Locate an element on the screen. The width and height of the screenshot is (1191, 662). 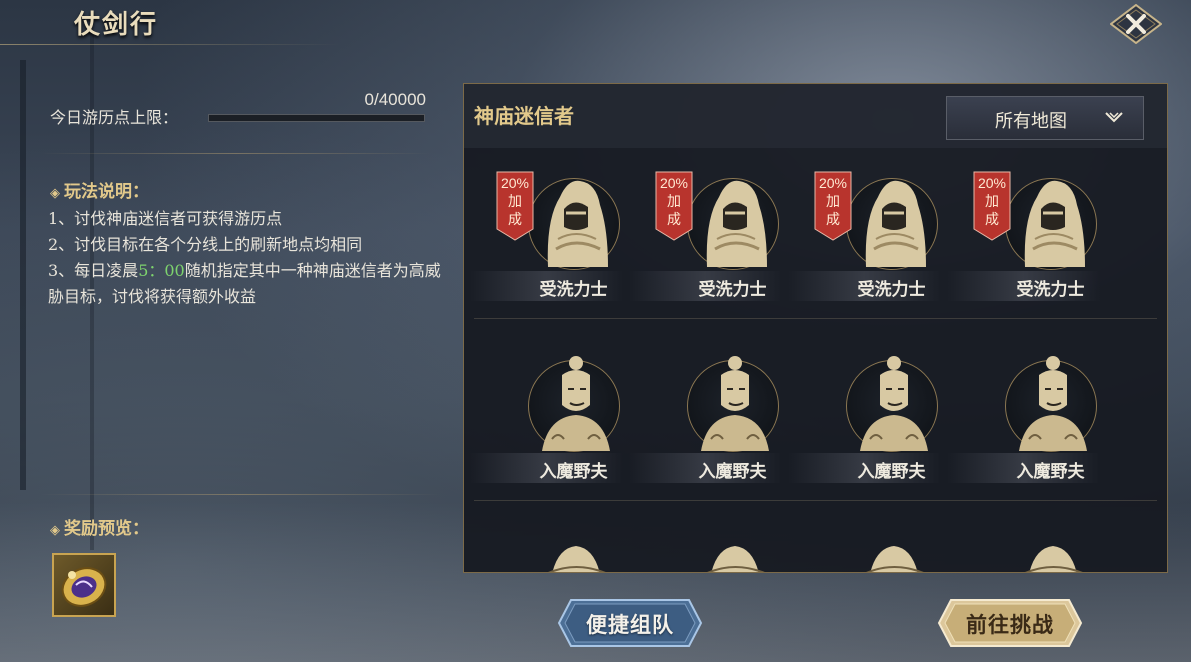
rule-line: 1、讨伐神庙迷信者可获得游历点 is located at coordinates (165, 218).